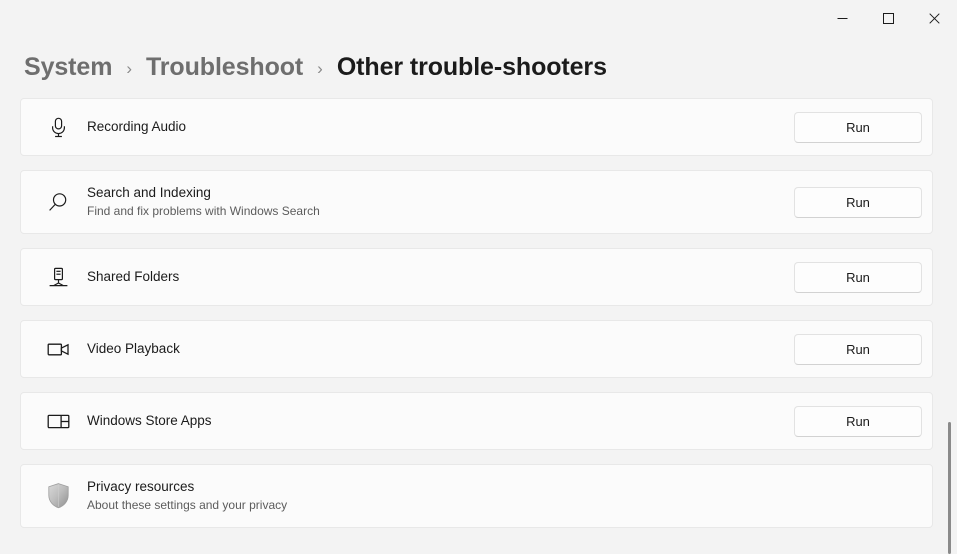 This screenshot has height=554, width=957. I want to click on row-text: Windows Store Apps, so click(435, 421).